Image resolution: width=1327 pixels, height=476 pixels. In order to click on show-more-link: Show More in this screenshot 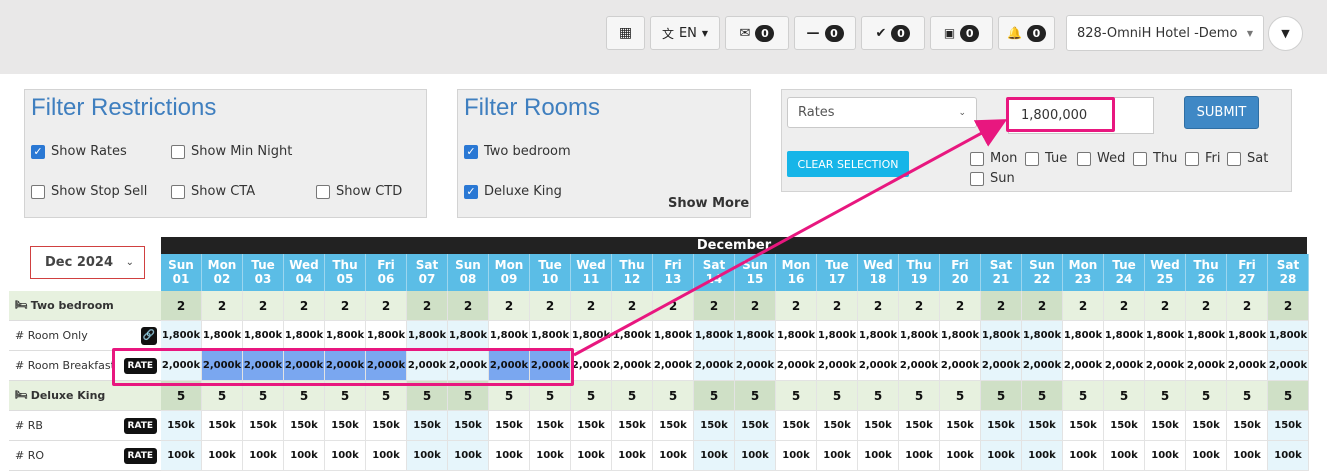, I will do `click(708, 203)`.